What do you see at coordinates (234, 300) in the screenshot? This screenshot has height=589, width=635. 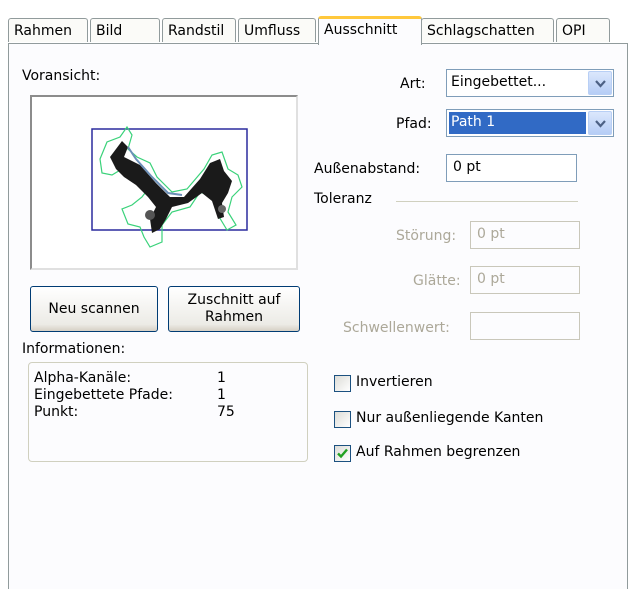 I see `crop-button-label-1: Zuschnitt auf` at bounding box center [234, 300].